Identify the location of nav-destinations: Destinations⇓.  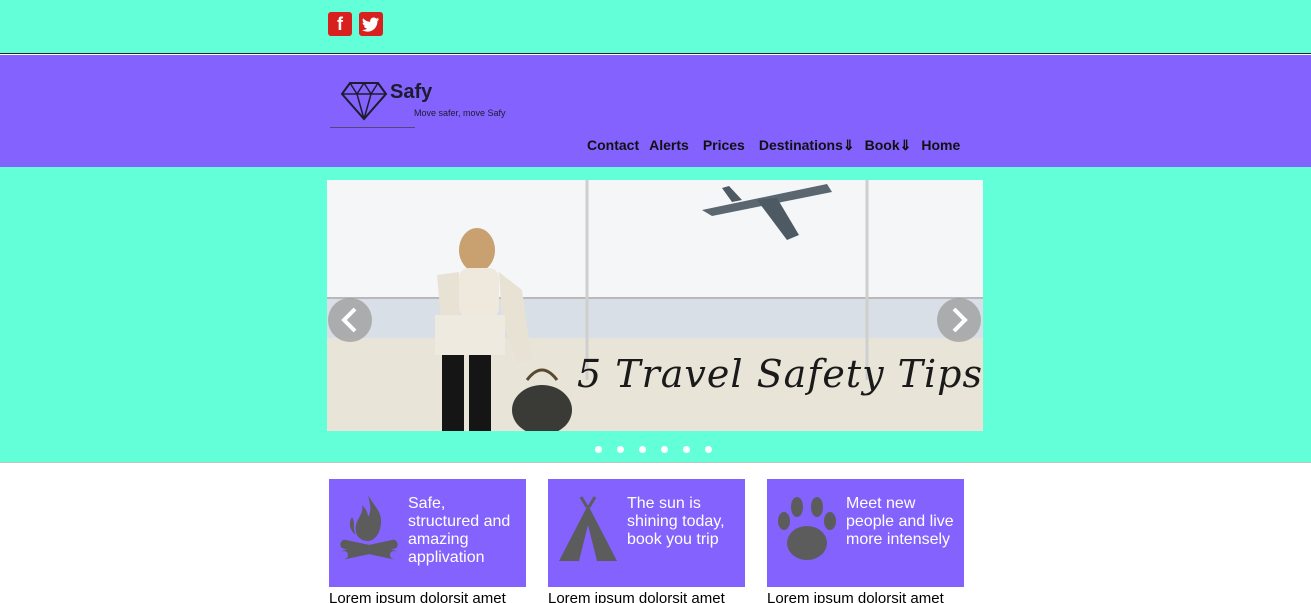
(812, 145).